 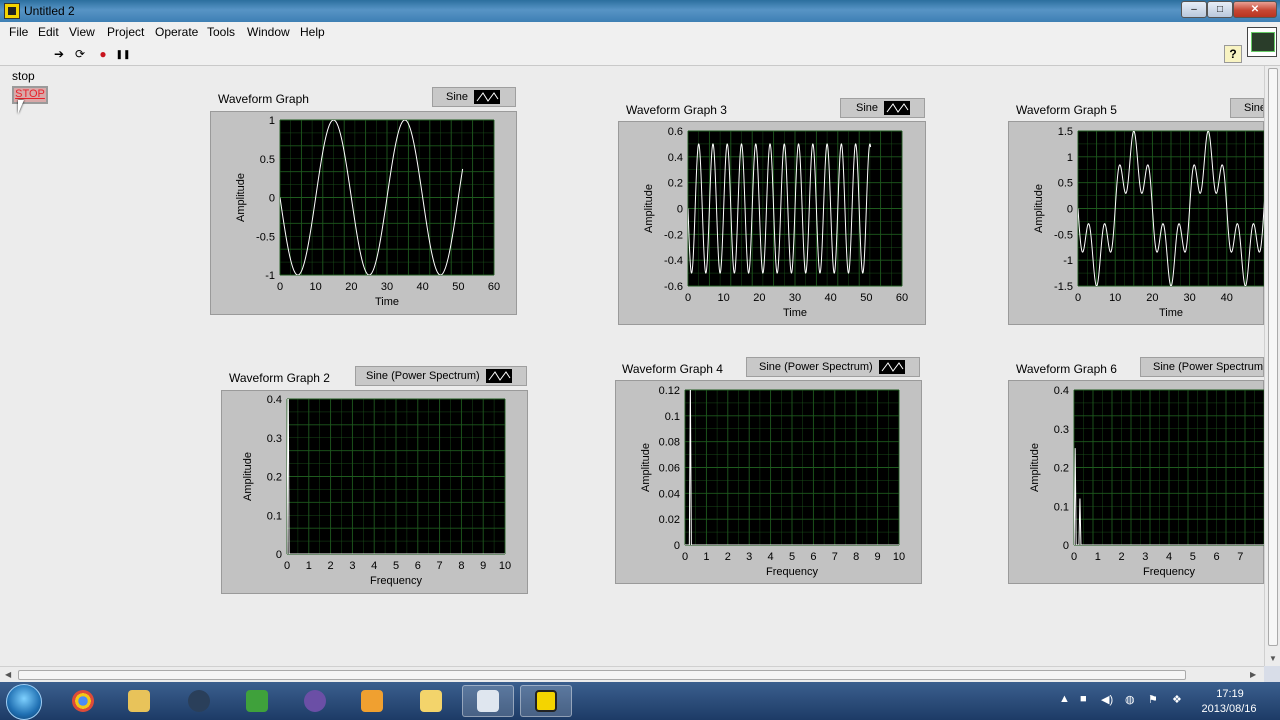 I want to click on taskbar-folder, so click(x=431, y=701).